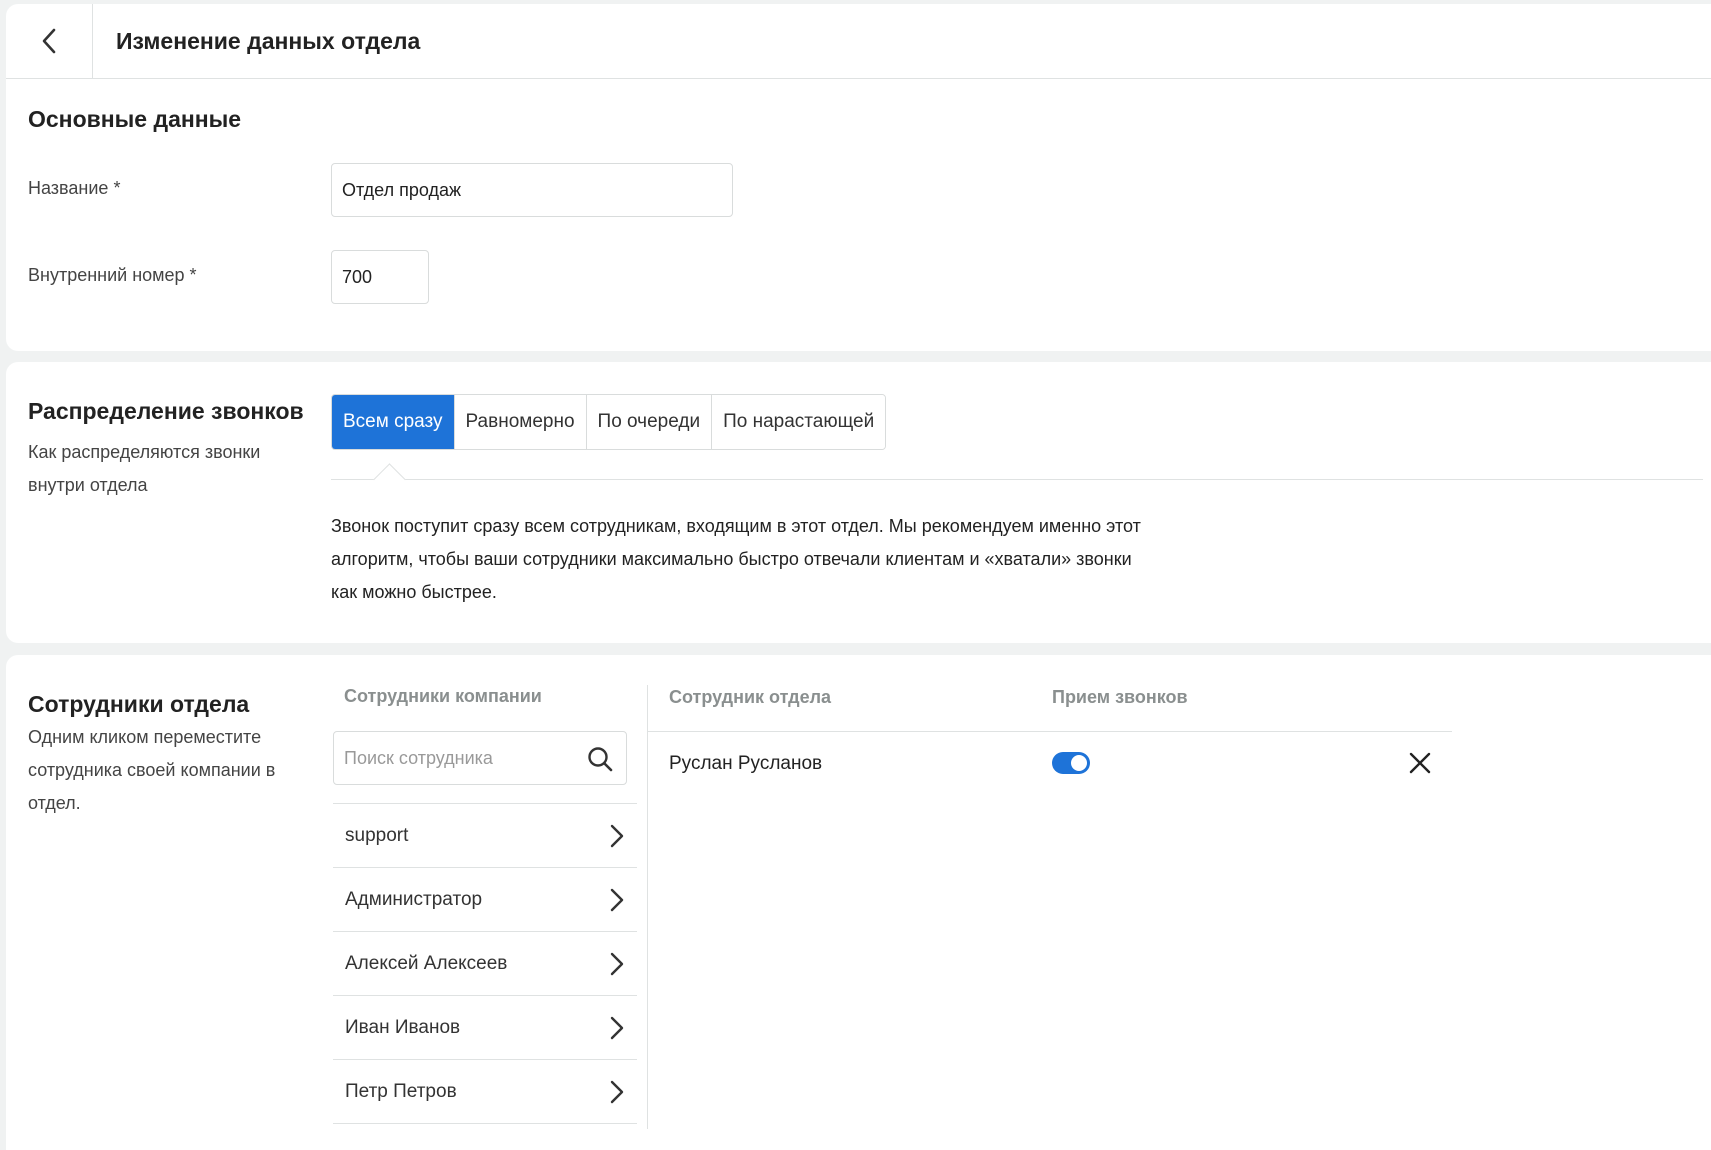 This screenshot has height=1150, width=1711. Describe the element at coordinates (401, 189) in the screenshot. I see `name-input-value: Отдел продаж` at that location.